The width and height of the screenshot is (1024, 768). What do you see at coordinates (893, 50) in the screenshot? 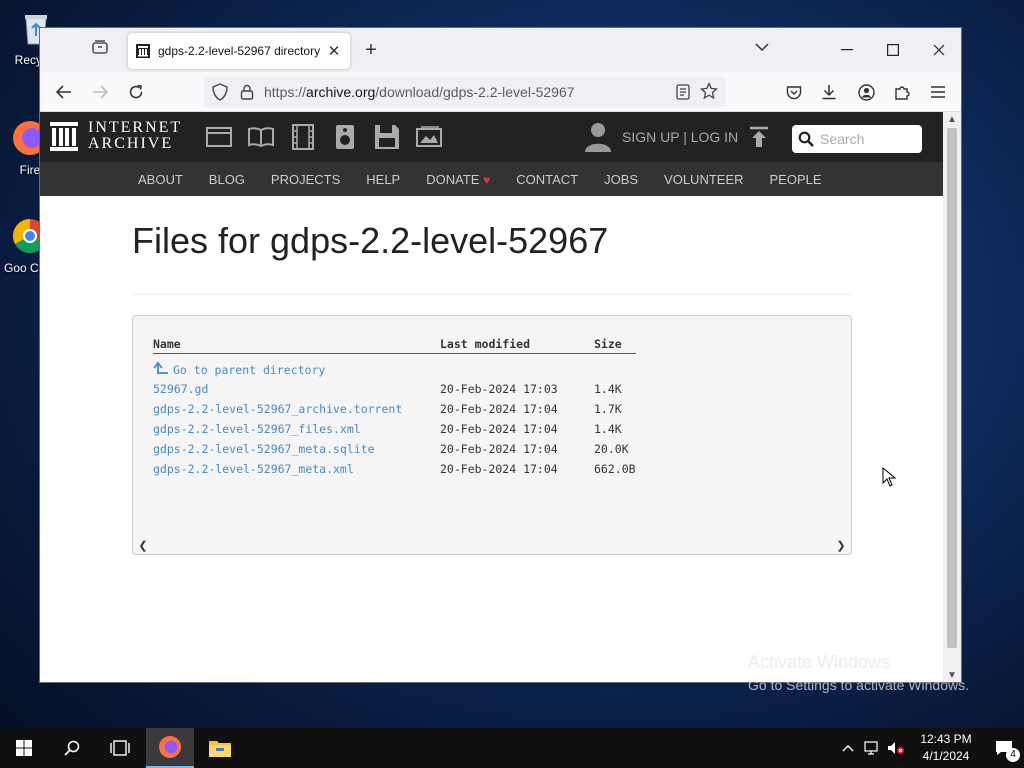
I see `maximize-button` at bounding box center [893, 50].